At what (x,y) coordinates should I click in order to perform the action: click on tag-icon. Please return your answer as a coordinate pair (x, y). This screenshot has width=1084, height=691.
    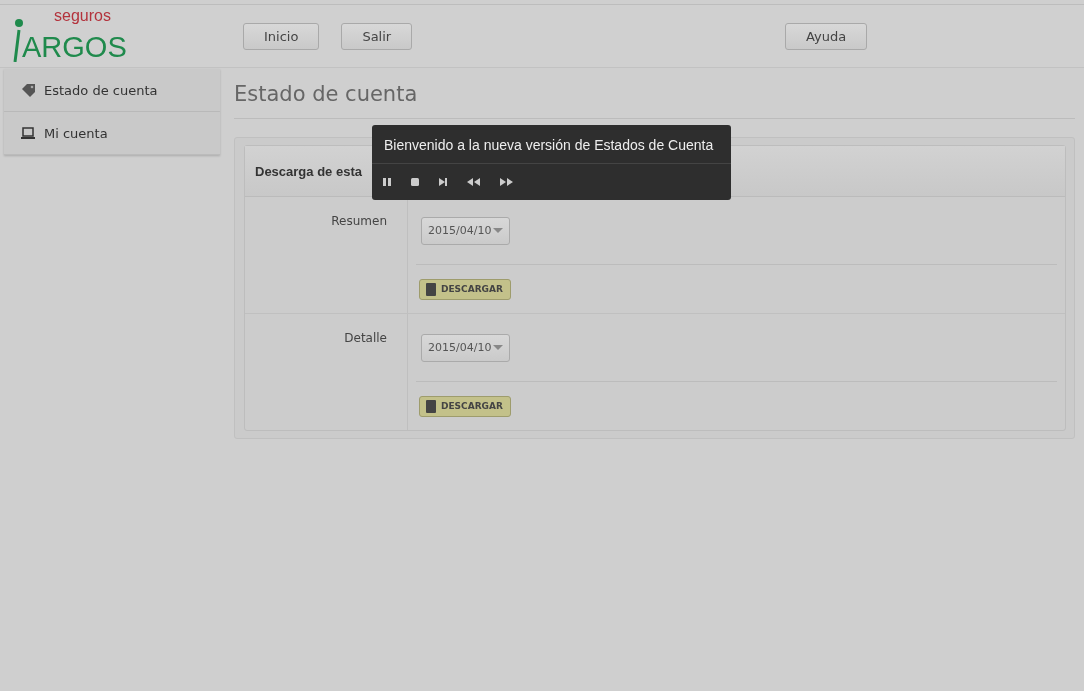
    Looking at the image, I should click on (28, 90).